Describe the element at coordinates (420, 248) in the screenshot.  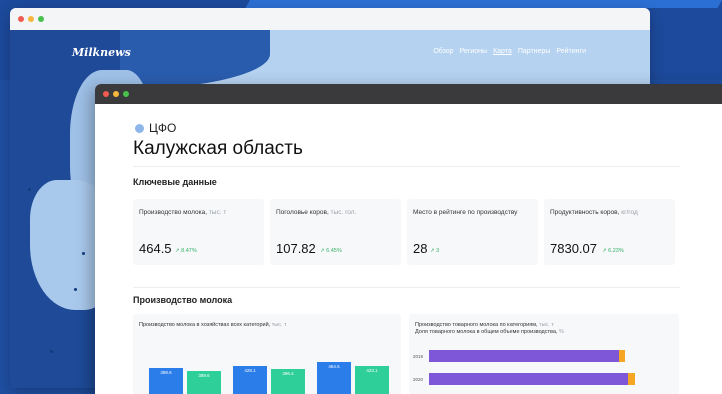
I see `card-value: 28` at that location.